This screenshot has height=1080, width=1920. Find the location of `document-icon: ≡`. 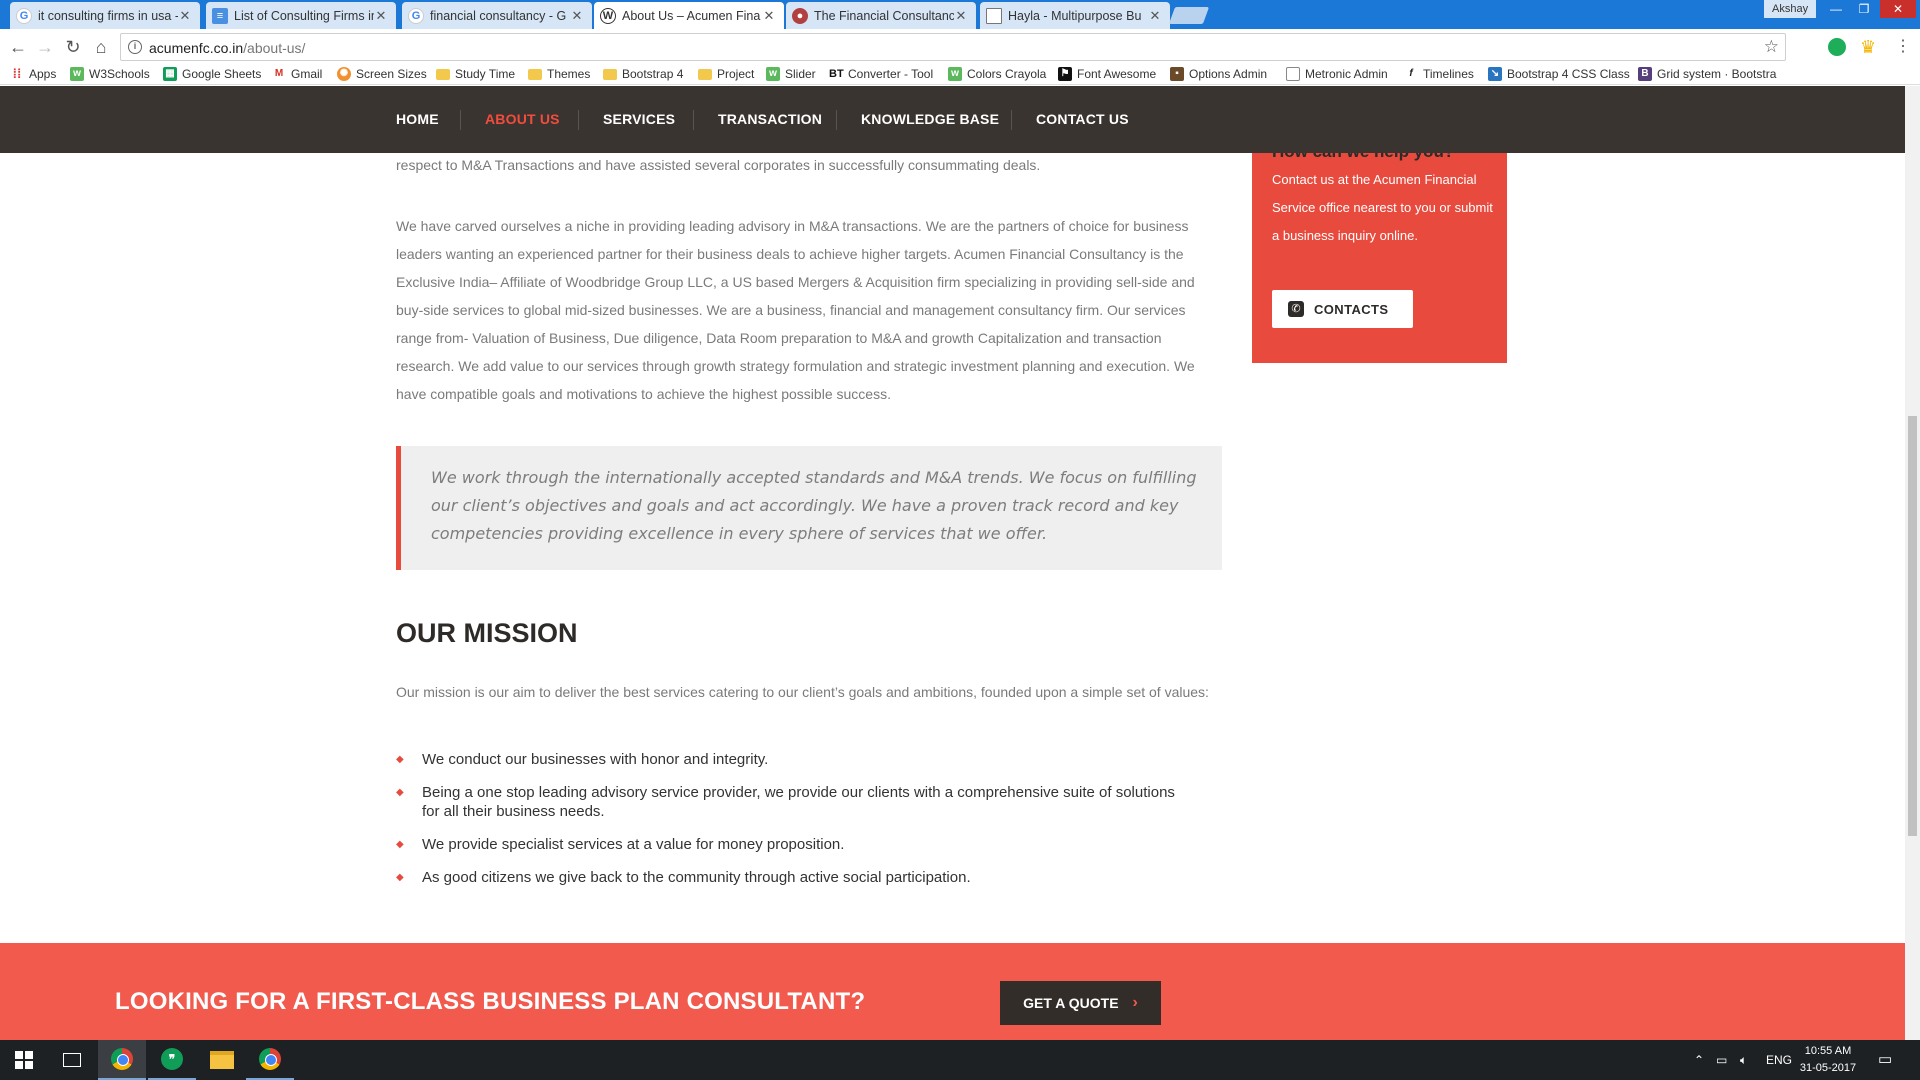

document-icon: ≡ is located at coordinates (220, 15).